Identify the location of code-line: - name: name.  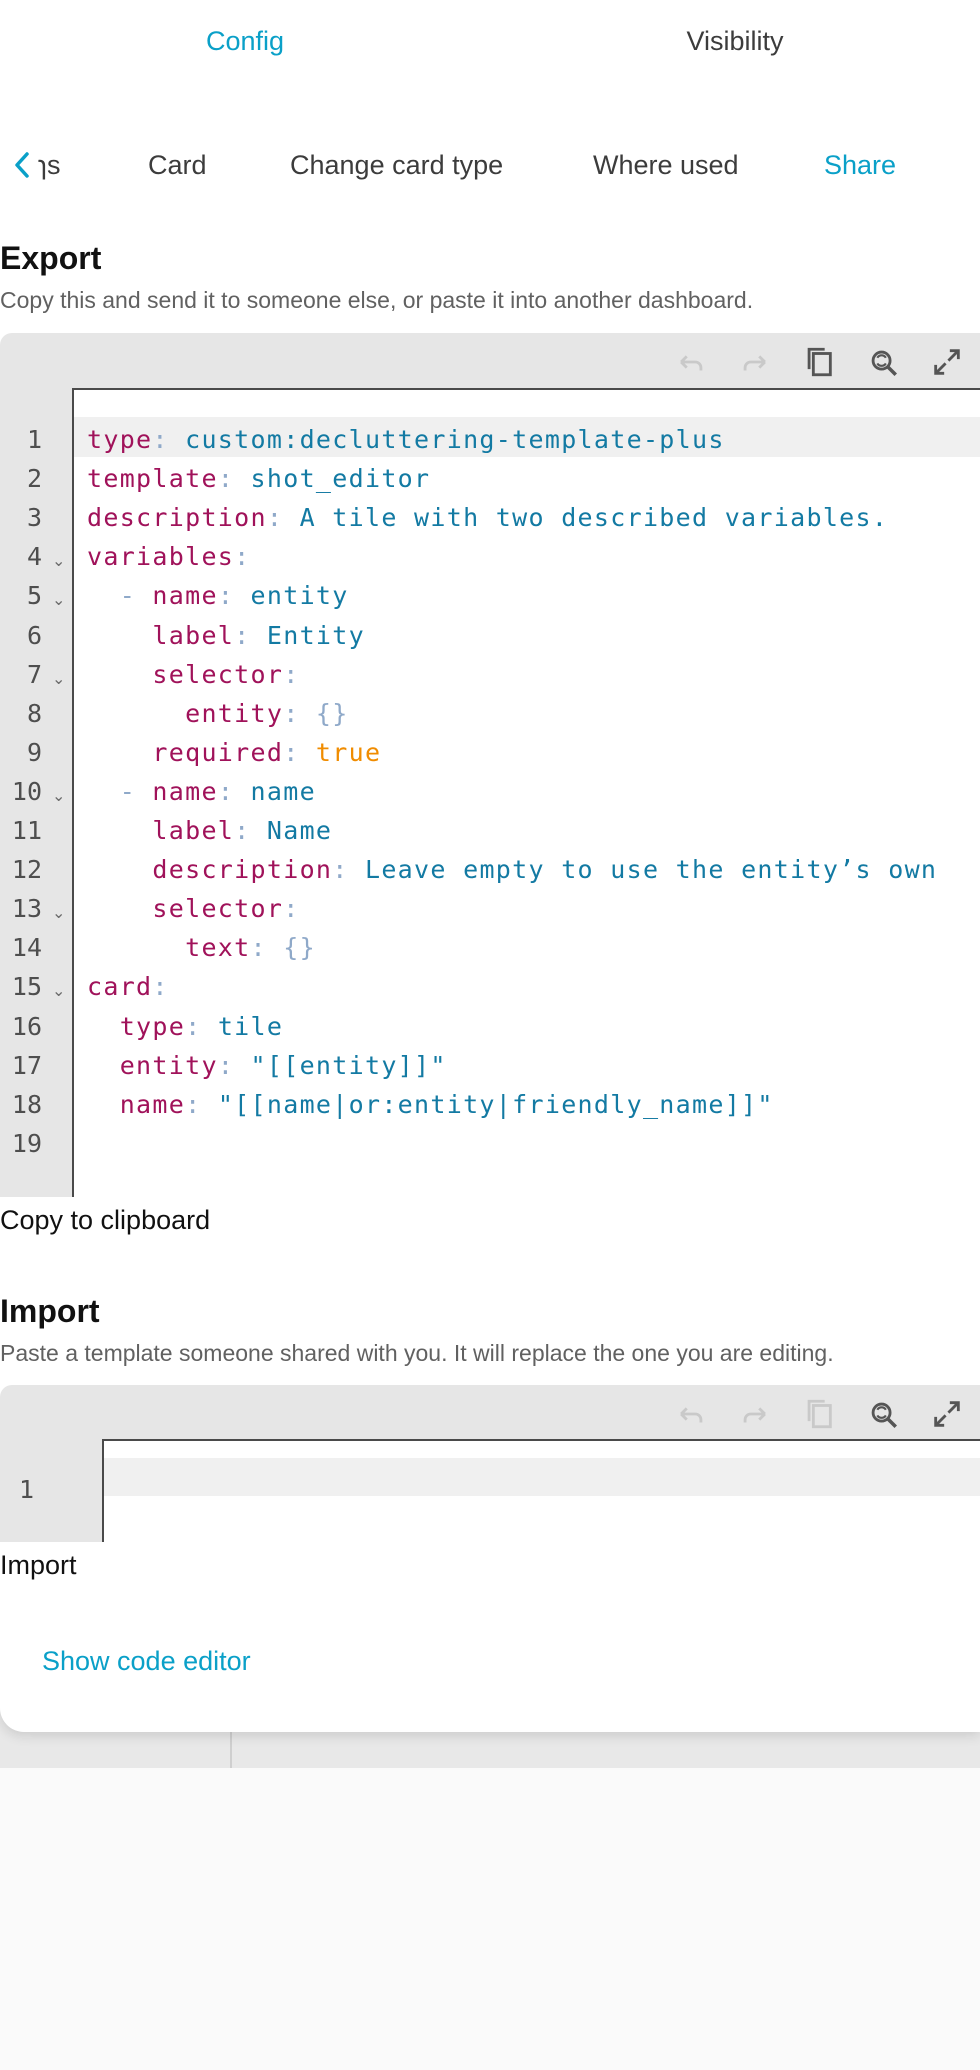
(201, 791).